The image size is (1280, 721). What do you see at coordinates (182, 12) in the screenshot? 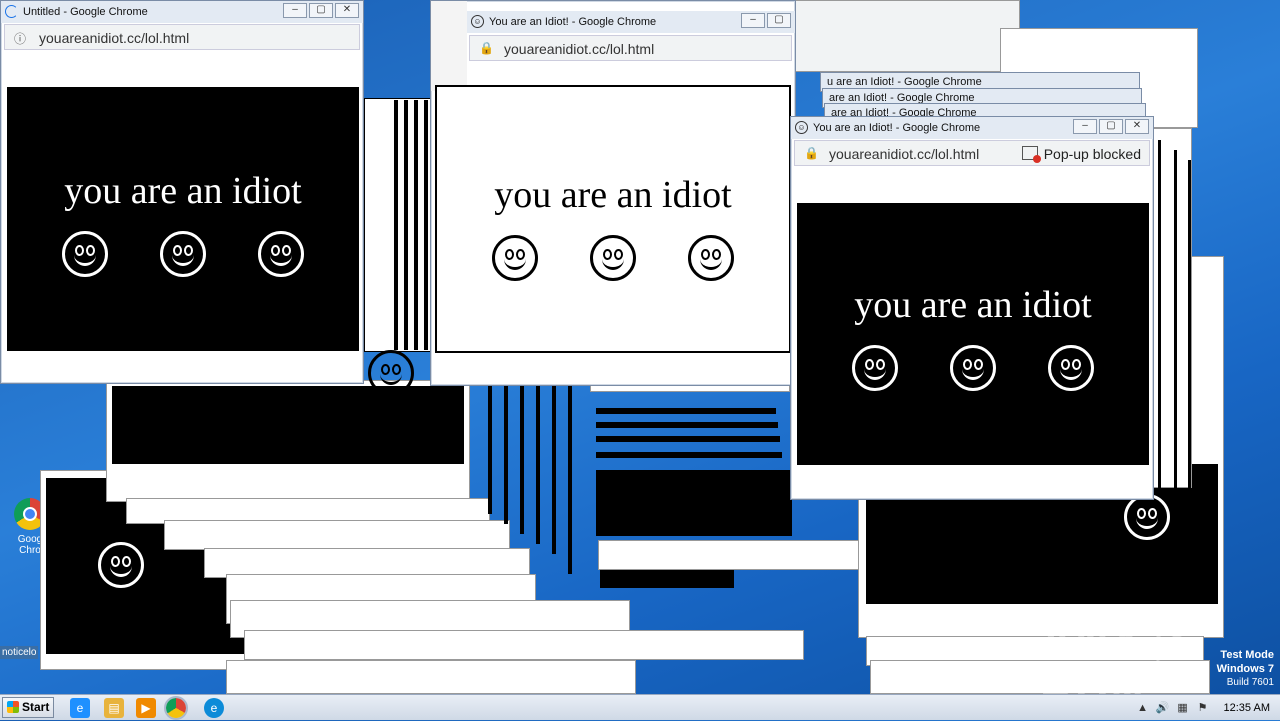
I see `titlebar: Untitled - Google Chrome – ▢ ✕` at bounding box center [182, 12].